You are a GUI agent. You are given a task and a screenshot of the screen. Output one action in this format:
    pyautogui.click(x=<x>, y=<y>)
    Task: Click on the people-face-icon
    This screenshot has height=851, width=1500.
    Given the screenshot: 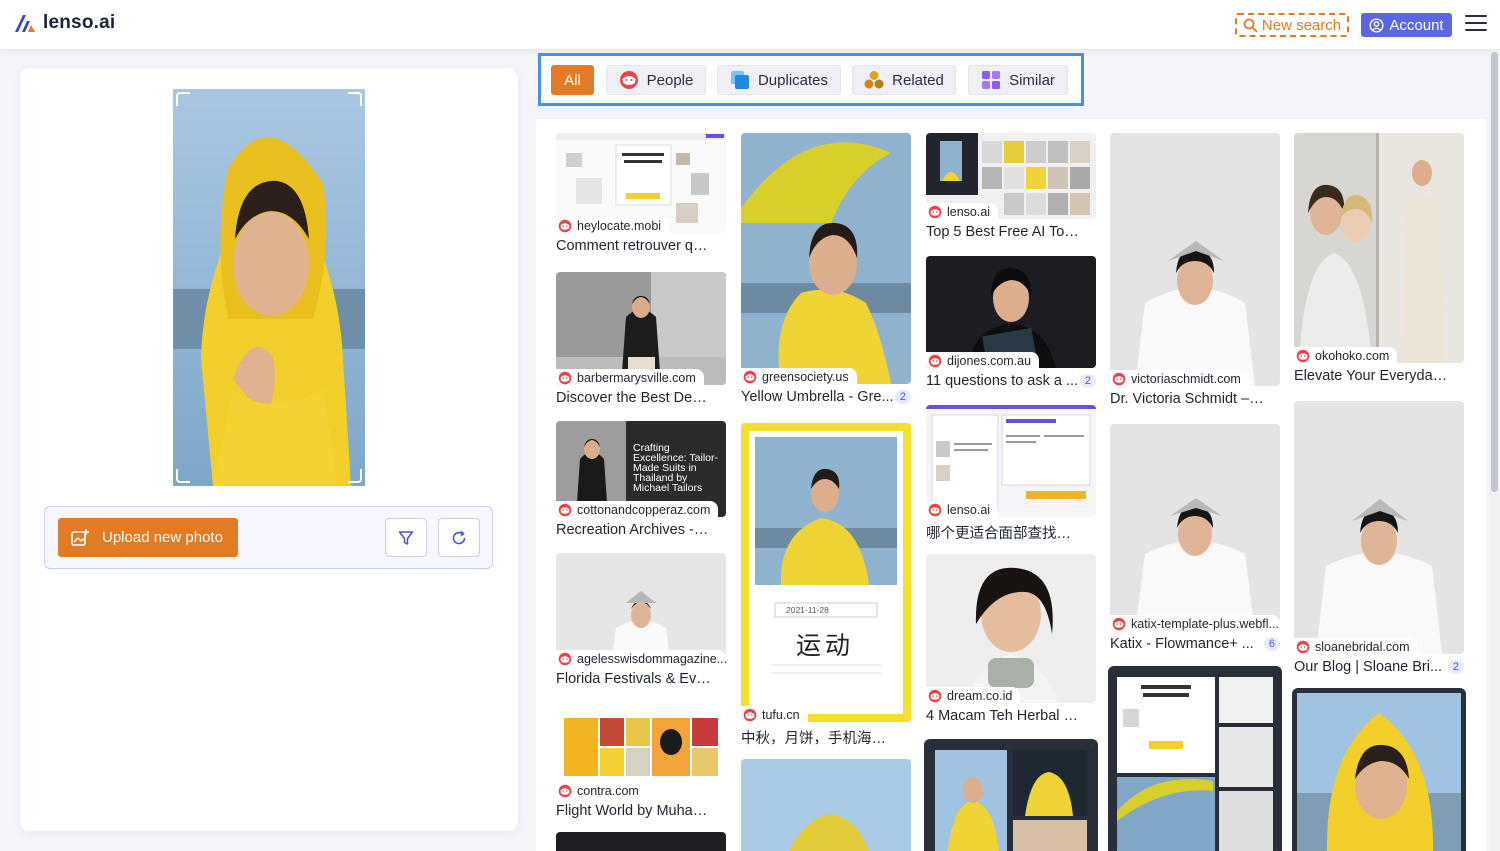 What is the action you would take?
    pyautogui.click(x=628, y=80)
    